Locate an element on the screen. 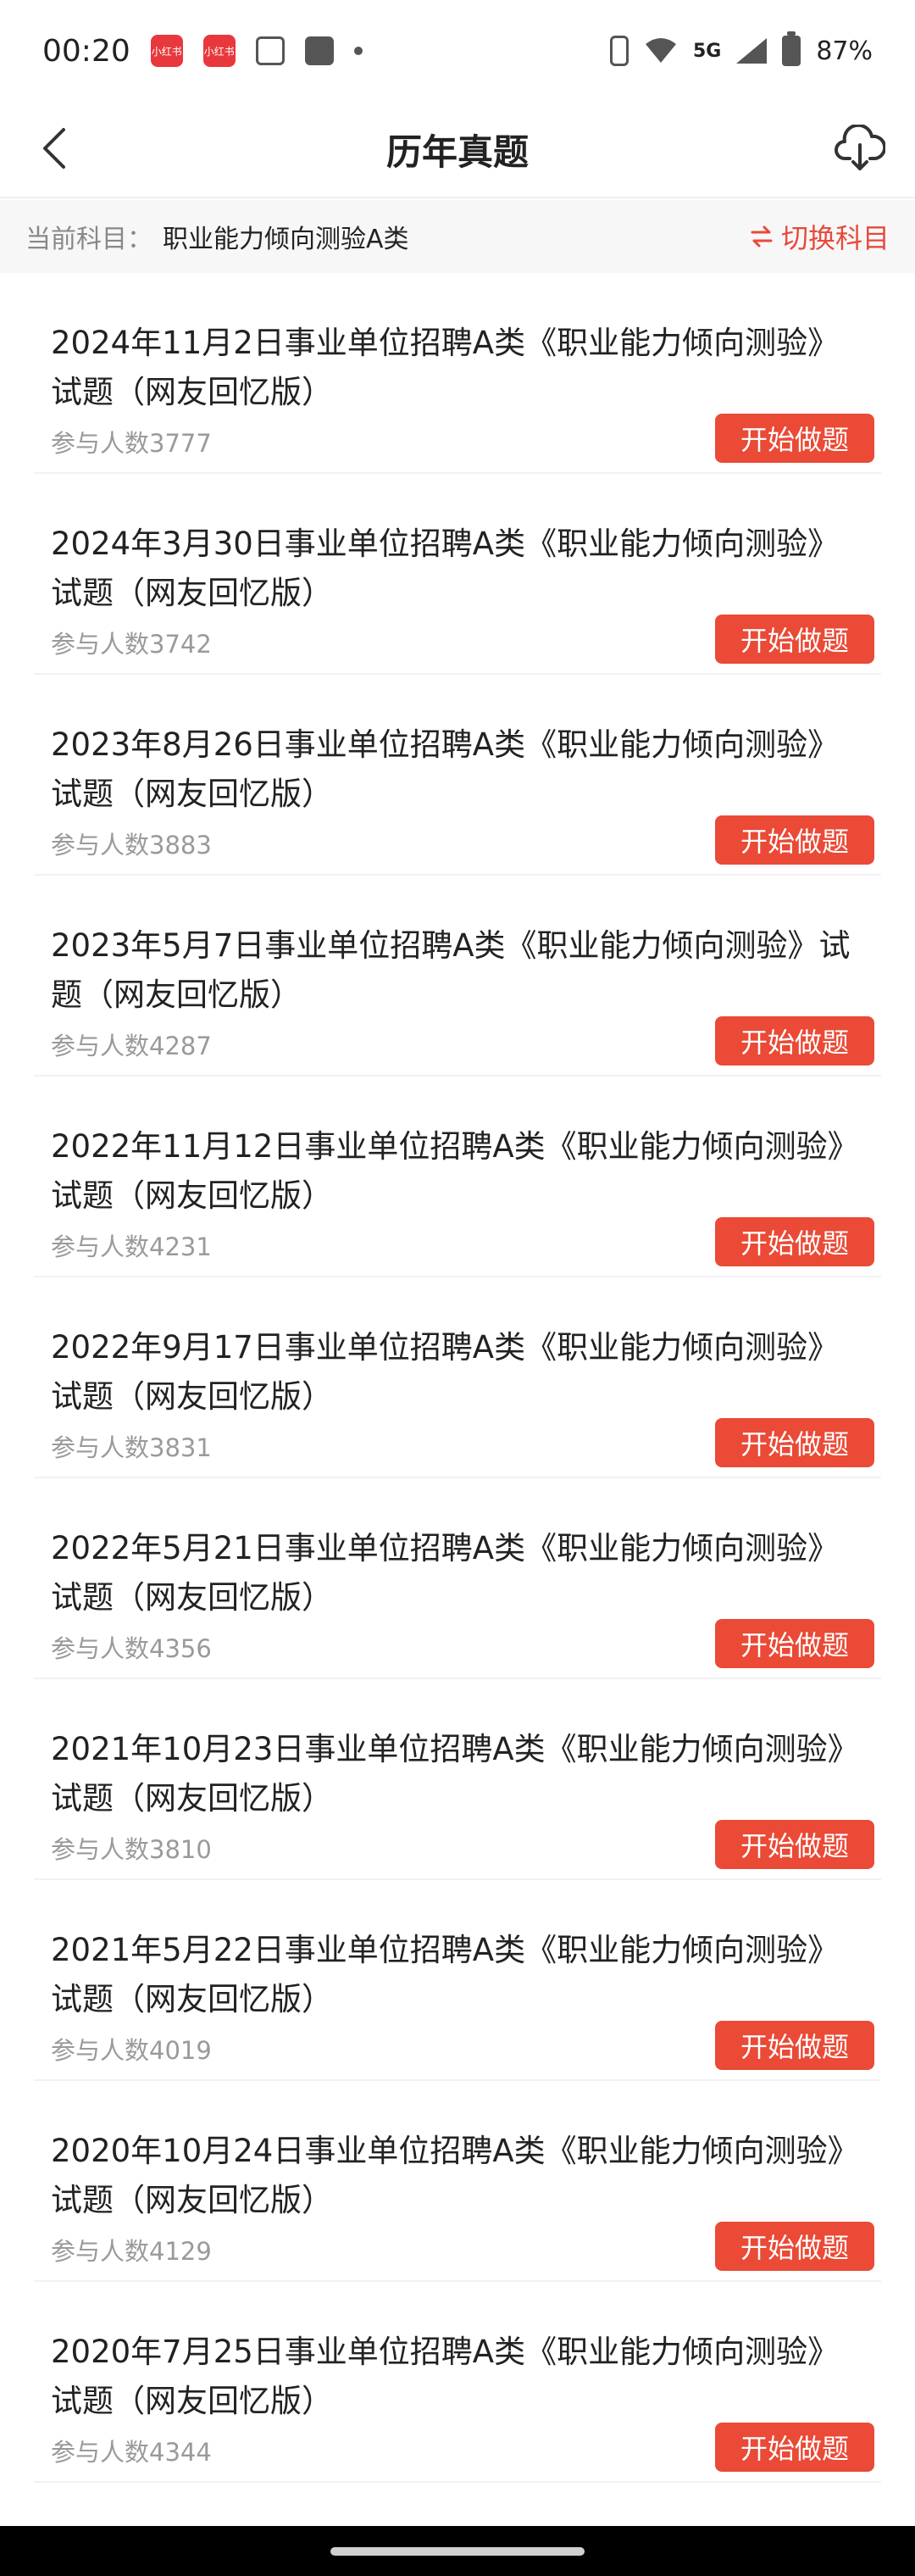 The width and height of the screenshot is (915, 2576). home-indicator is located at coordinates (457, 2551).